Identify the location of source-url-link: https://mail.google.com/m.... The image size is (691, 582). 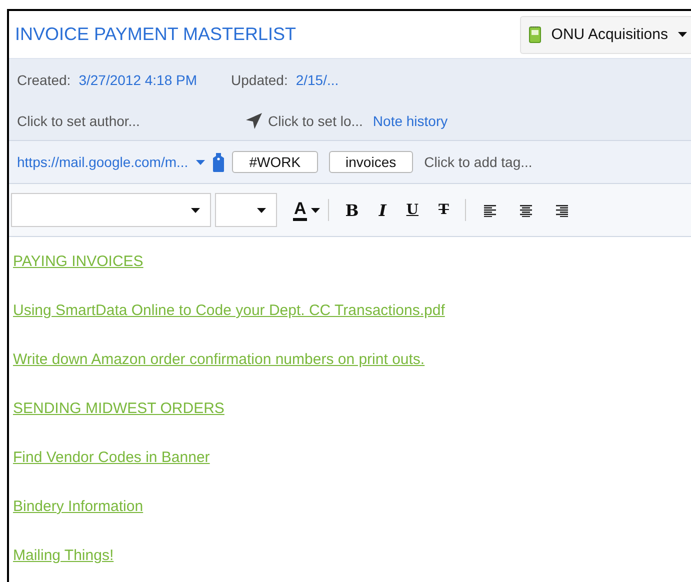
(102, 162).